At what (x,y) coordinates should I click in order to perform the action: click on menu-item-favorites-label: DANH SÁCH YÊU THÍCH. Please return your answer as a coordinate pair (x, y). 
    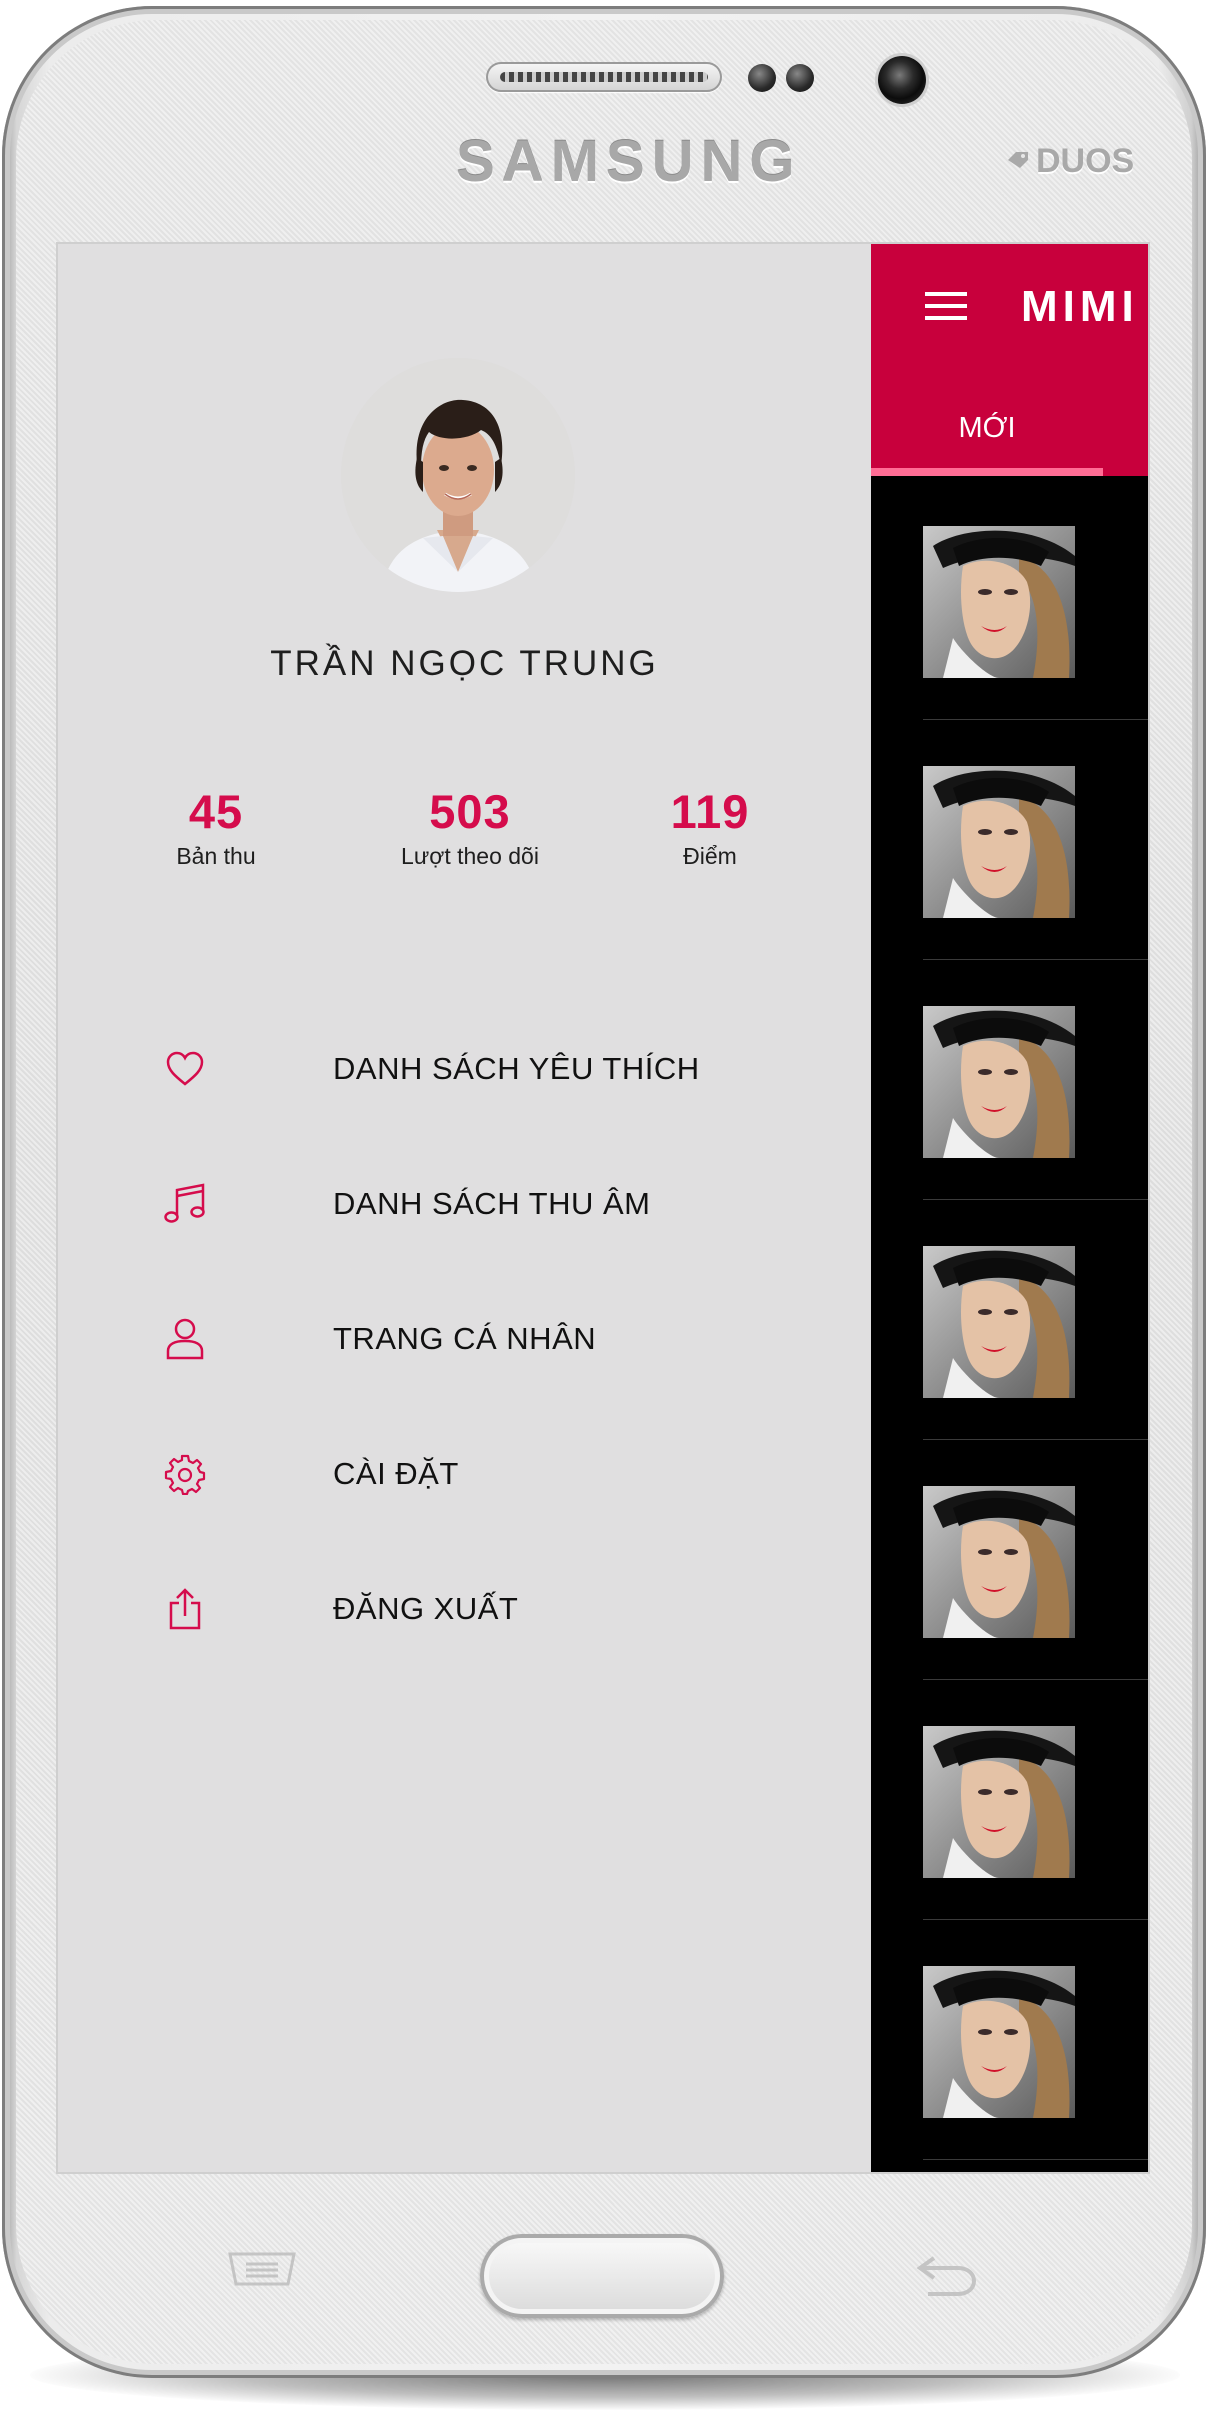
    Looking at the image, I should click on (516, 1068).